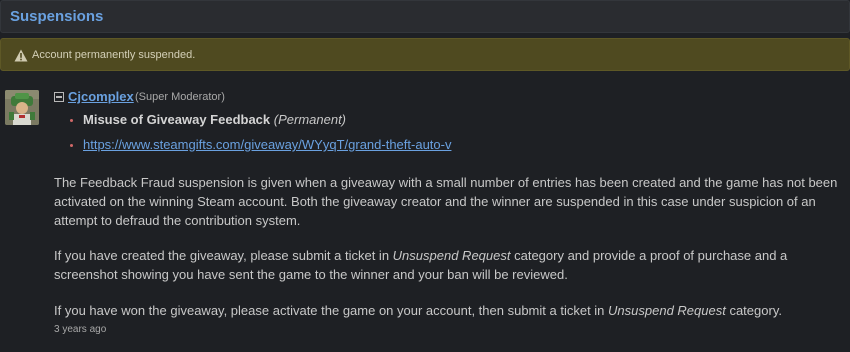  Describe the element at coordinates (59, 97) in the screenshot. I see `collapse-icon` at that location.